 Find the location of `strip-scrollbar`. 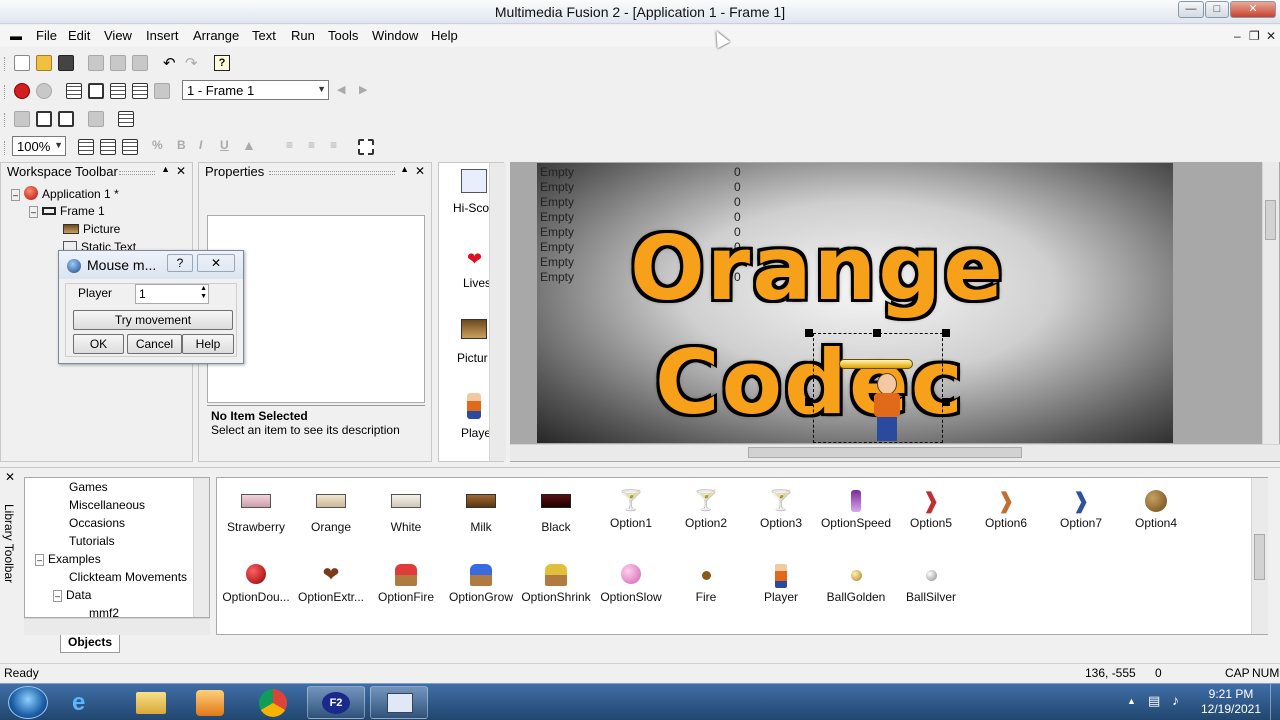

strip-scrollbar is located at coordinates (497, 312).